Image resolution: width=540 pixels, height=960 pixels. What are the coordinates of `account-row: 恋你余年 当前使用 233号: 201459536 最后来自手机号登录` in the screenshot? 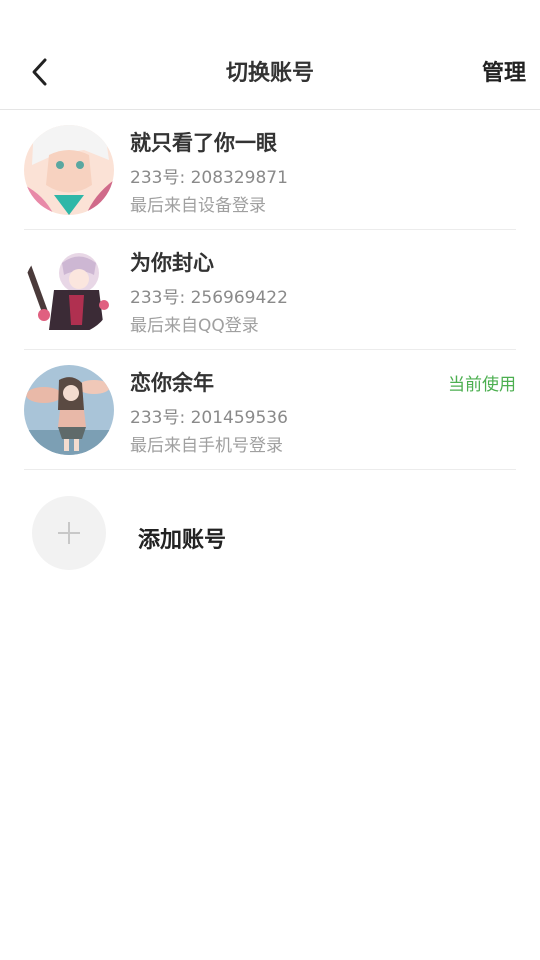 It's located at (270, 410).